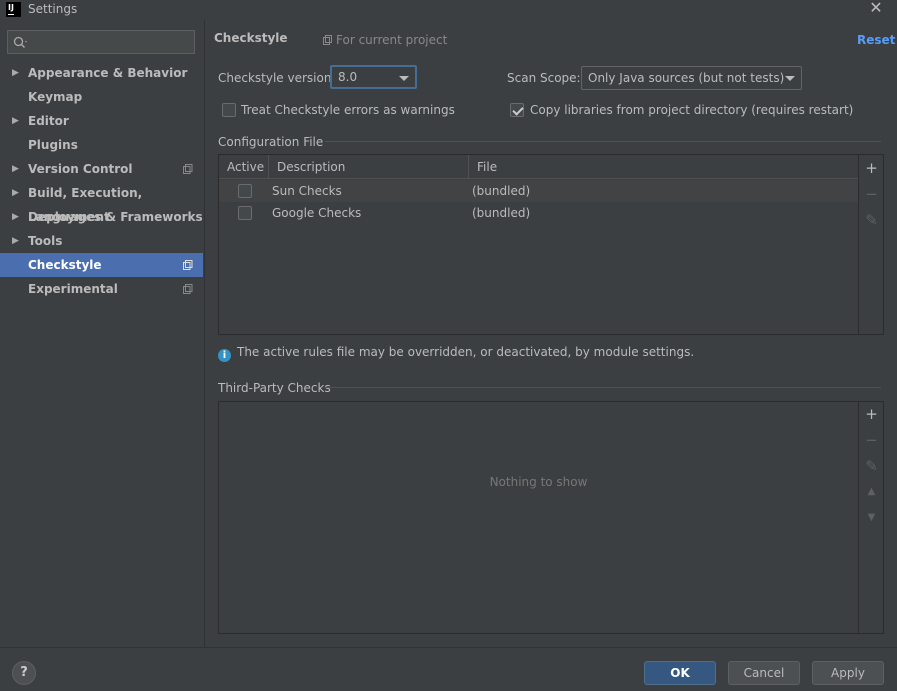  Describe the element at coordinates (101, 202) in the screenshot. I see `sidebar-item-build-execution-deployment: ▶ Build, Execution, Deployment` at that location.